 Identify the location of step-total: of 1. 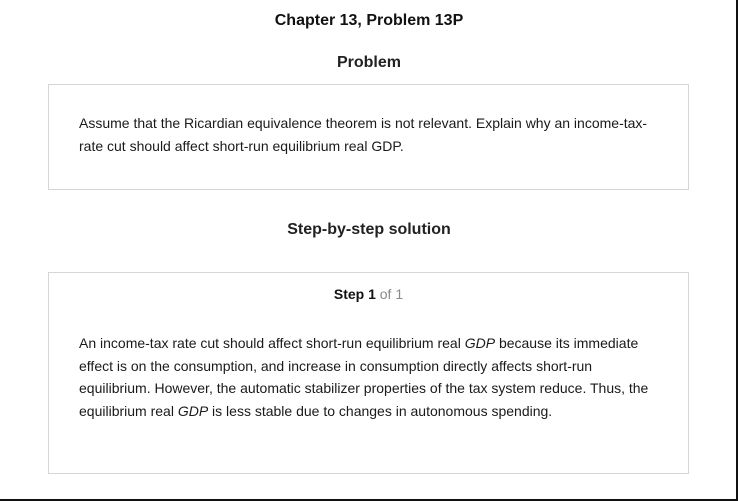
(389, 294).